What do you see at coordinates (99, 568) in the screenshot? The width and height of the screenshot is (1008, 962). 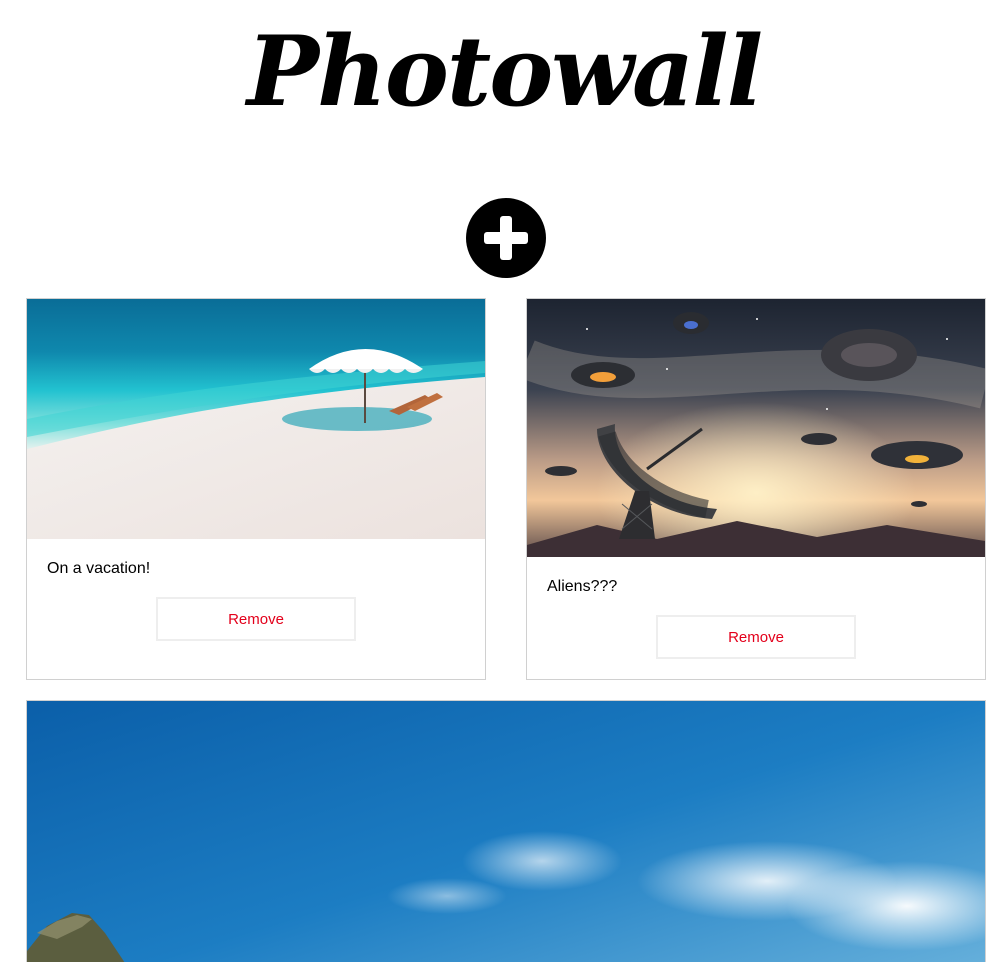 I see `post-caption: On a vacation!` at bounding box center [99, 568].